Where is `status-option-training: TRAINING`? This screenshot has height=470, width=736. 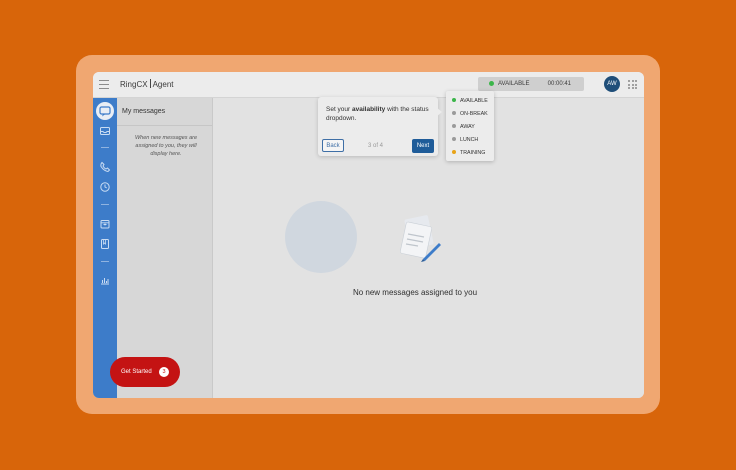
status-option-training: TRAINING is located at coordinates (468, 153).